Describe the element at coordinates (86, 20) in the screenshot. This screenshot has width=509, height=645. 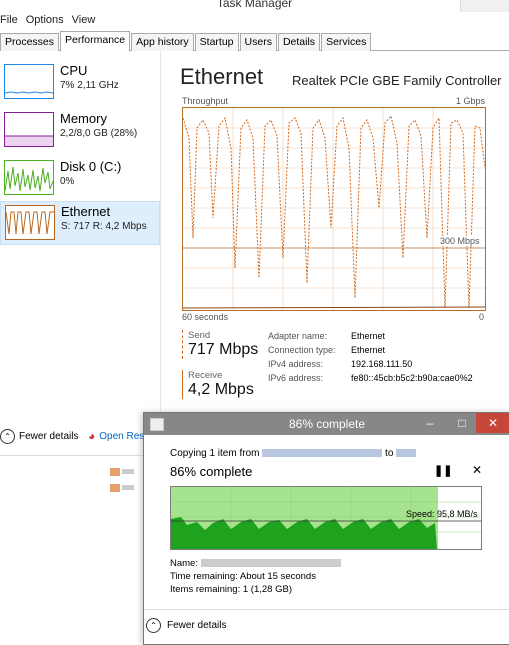
I see `menu-view: View` at that location.